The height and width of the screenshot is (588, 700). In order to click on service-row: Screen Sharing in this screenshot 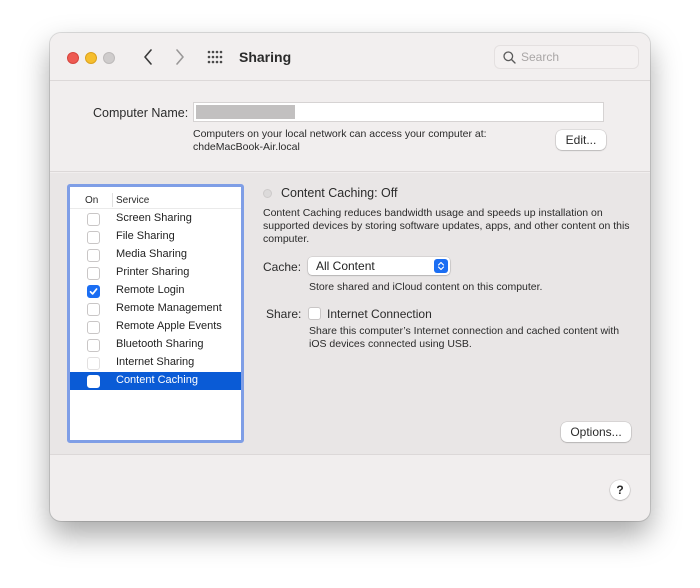, I will do `click(155, 219)`.